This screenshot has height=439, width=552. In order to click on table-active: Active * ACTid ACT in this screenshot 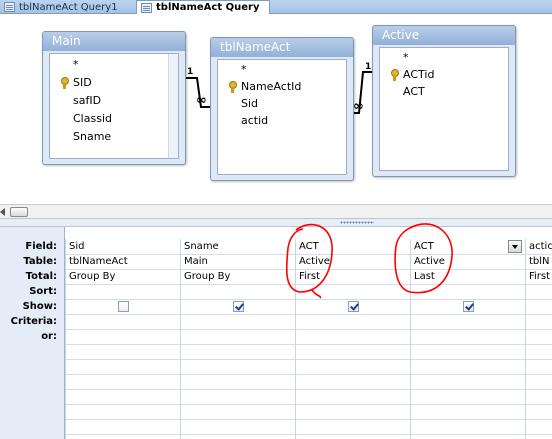, I will do `click(444, 101)`.